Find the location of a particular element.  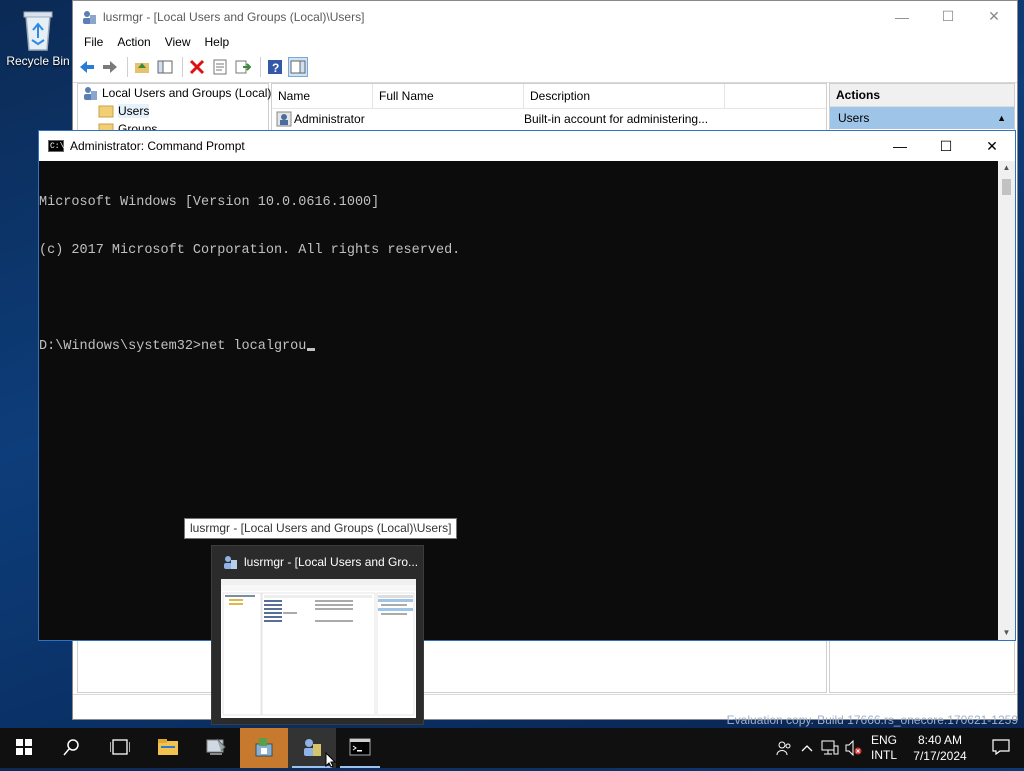

cell-name: Administrator is located at coordinates (322, 119).